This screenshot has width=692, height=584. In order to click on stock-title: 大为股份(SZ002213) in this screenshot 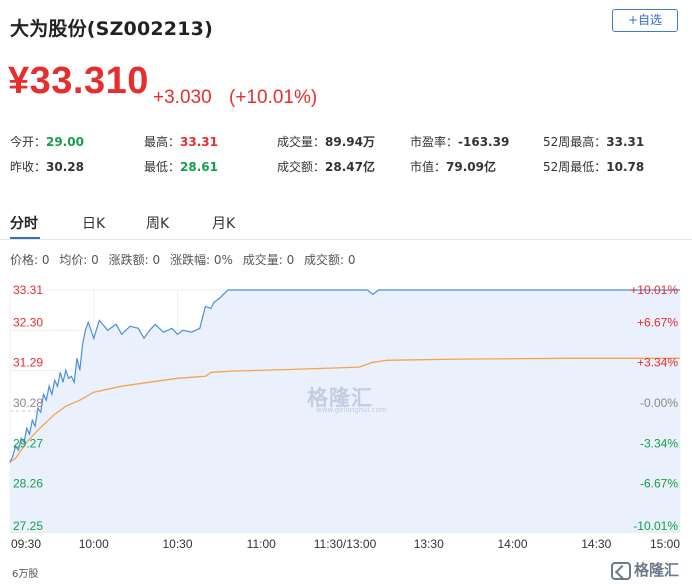, I will do `click(111, 29)`.